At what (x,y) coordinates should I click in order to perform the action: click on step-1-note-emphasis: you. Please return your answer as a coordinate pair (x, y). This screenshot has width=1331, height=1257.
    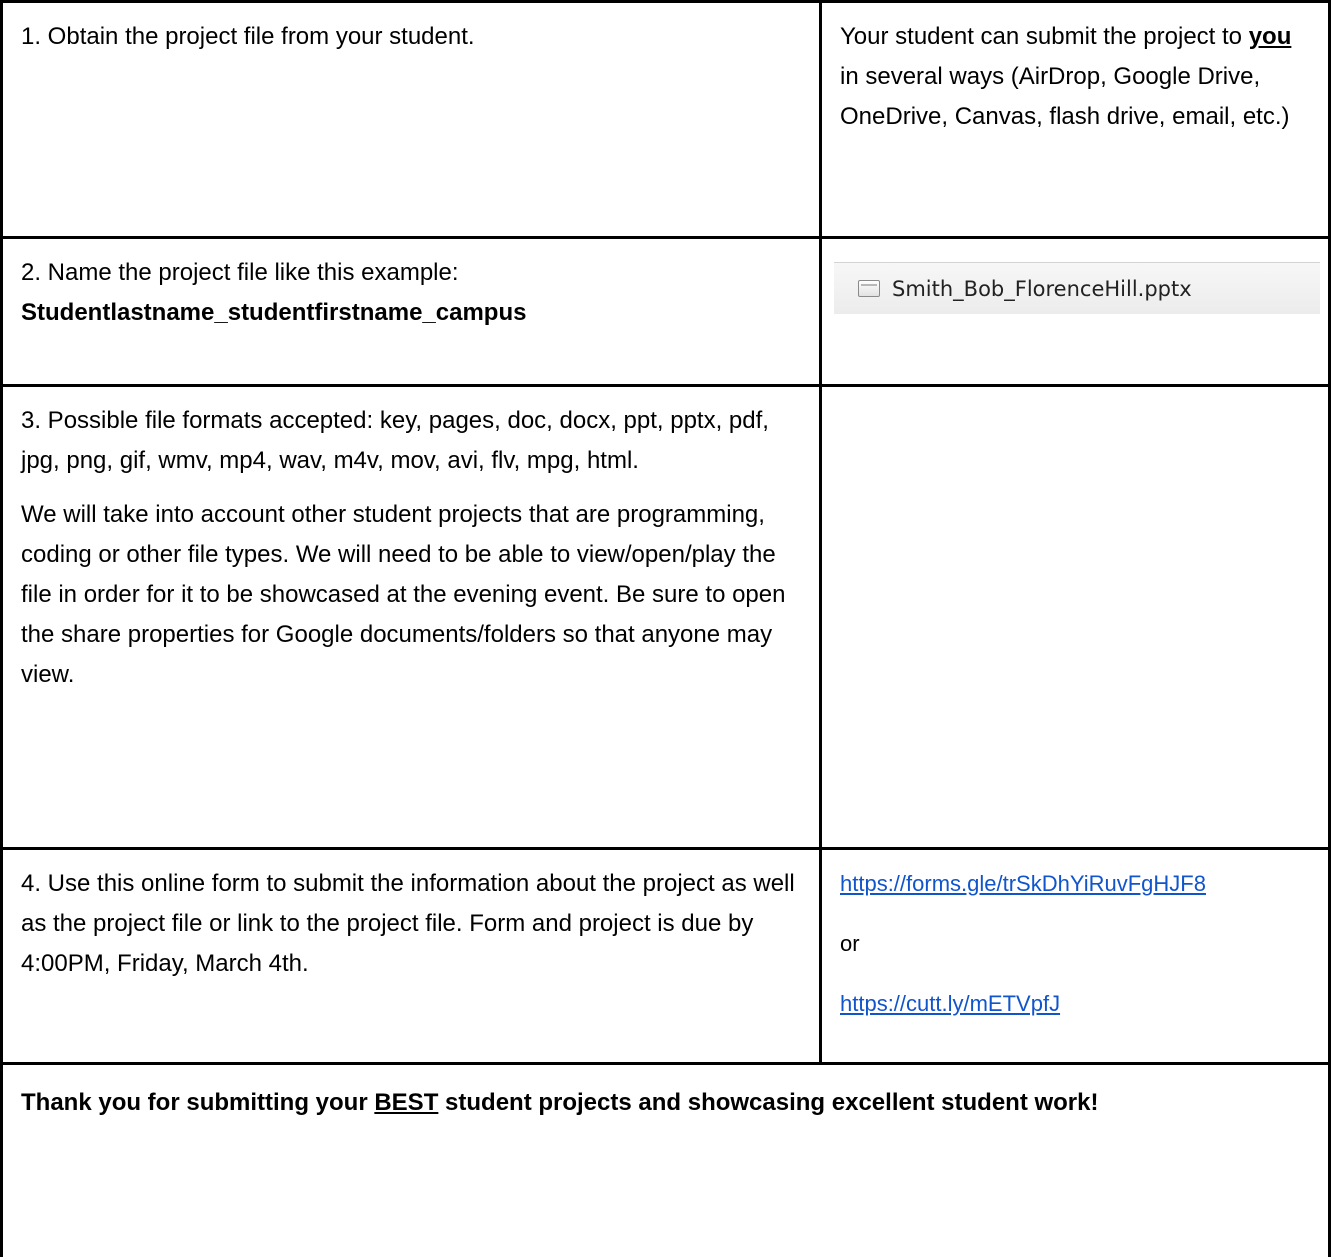
    Looking at the image, I should click on (1270, 36).